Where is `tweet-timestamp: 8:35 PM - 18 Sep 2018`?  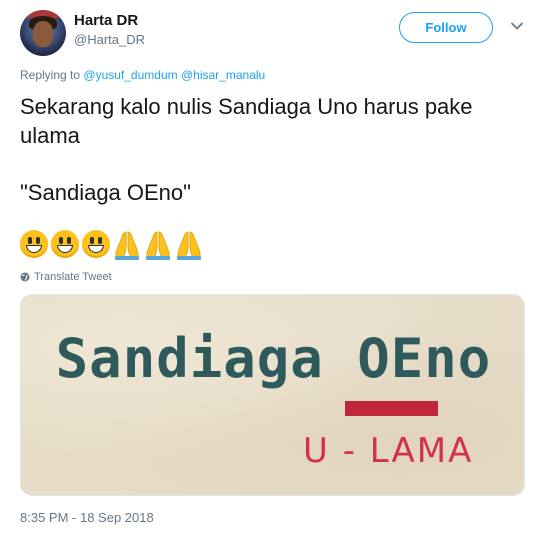 tweet-timestamp: 8:35 PM - 18 Sep 2018 is located at coordinates (87, 517).